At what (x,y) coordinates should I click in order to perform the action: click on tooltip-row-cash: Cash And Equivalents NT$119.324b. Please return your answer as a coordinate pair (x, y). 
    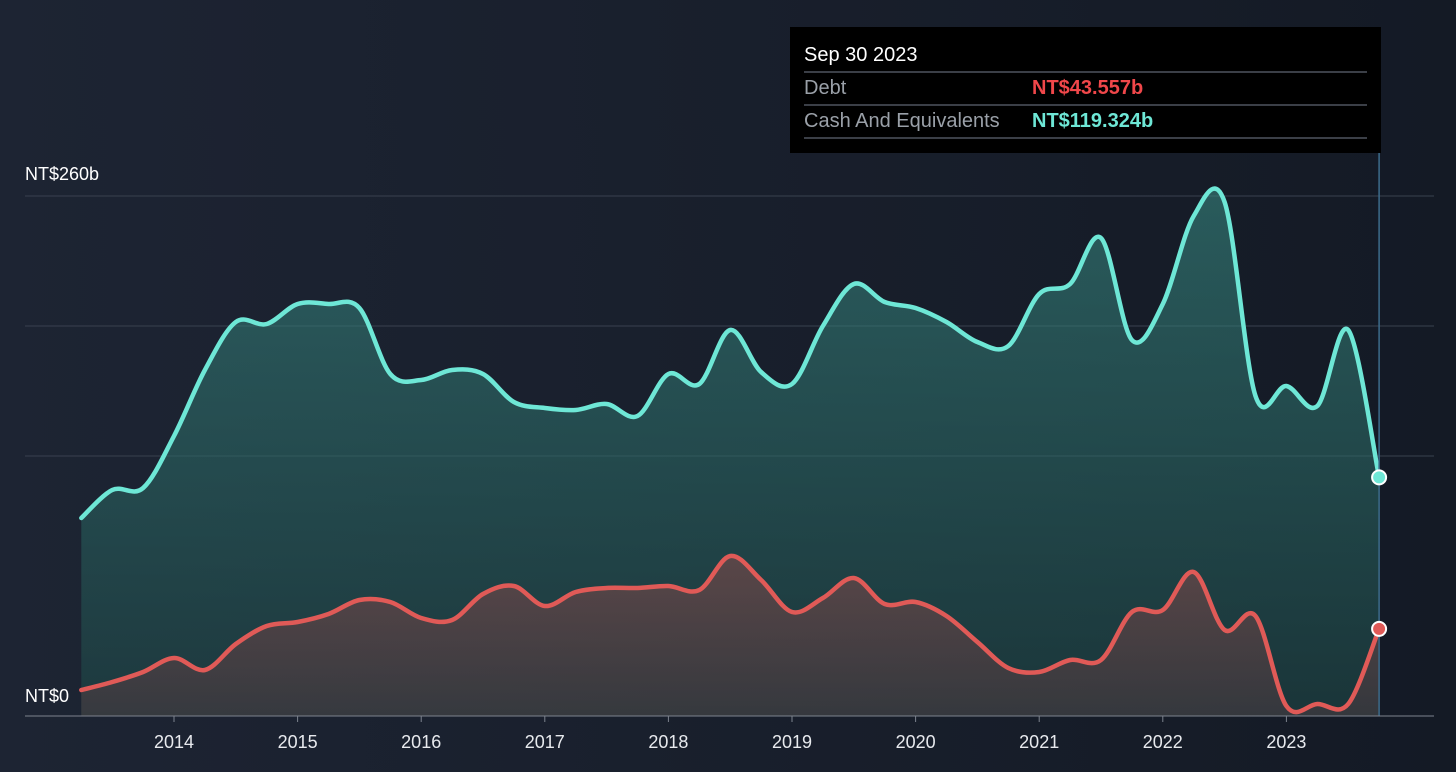
    Looking at the image, I should click on (1085, 122).